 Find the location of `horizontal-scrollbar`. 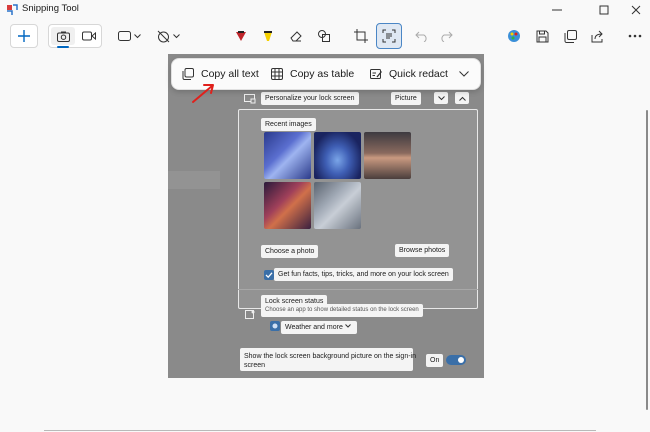

horizontal-scrollbar is located at coordinates (320, 430).